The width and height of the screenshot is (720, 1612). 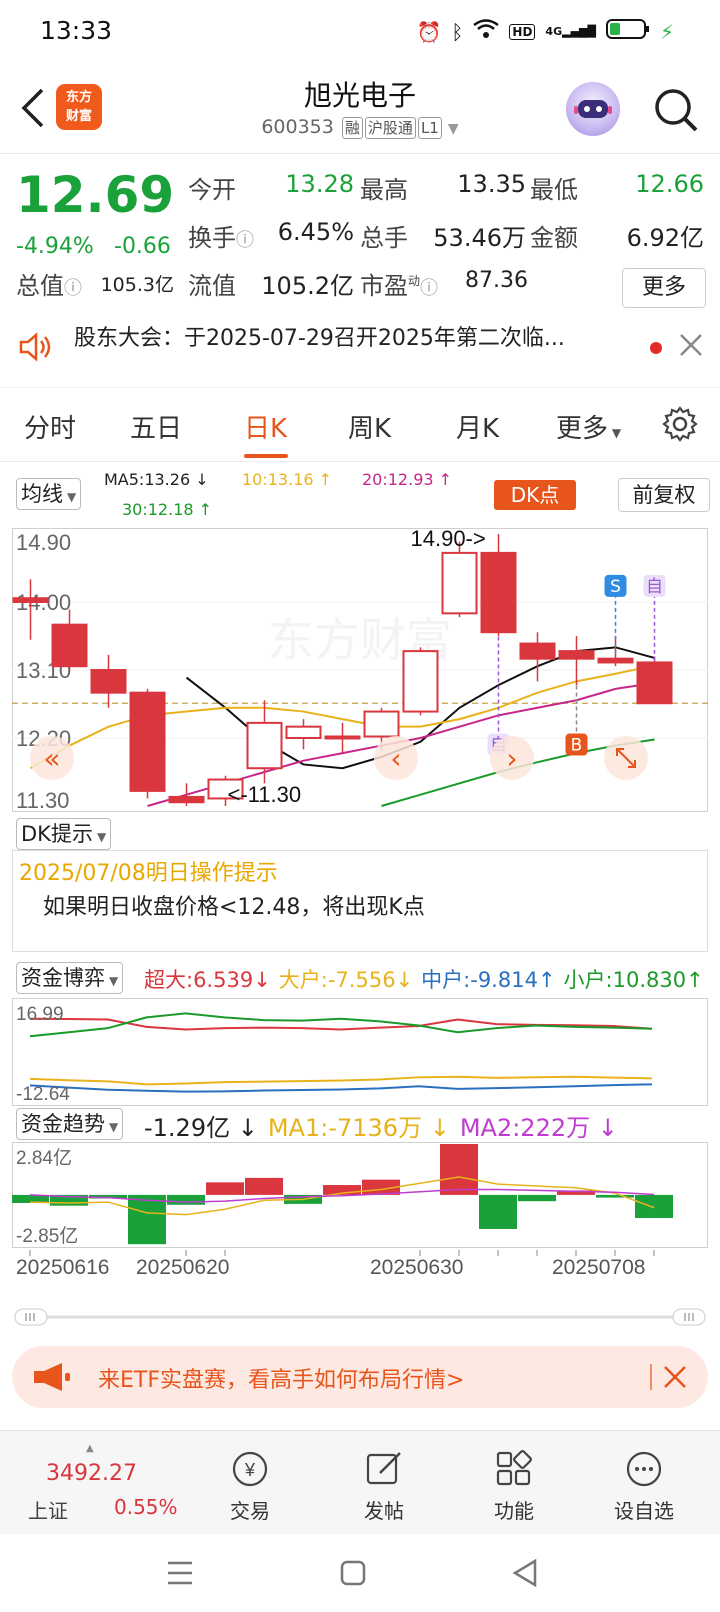 I want to click on legend-item: 中户:-9.814↑, so click(x=488, y=980).